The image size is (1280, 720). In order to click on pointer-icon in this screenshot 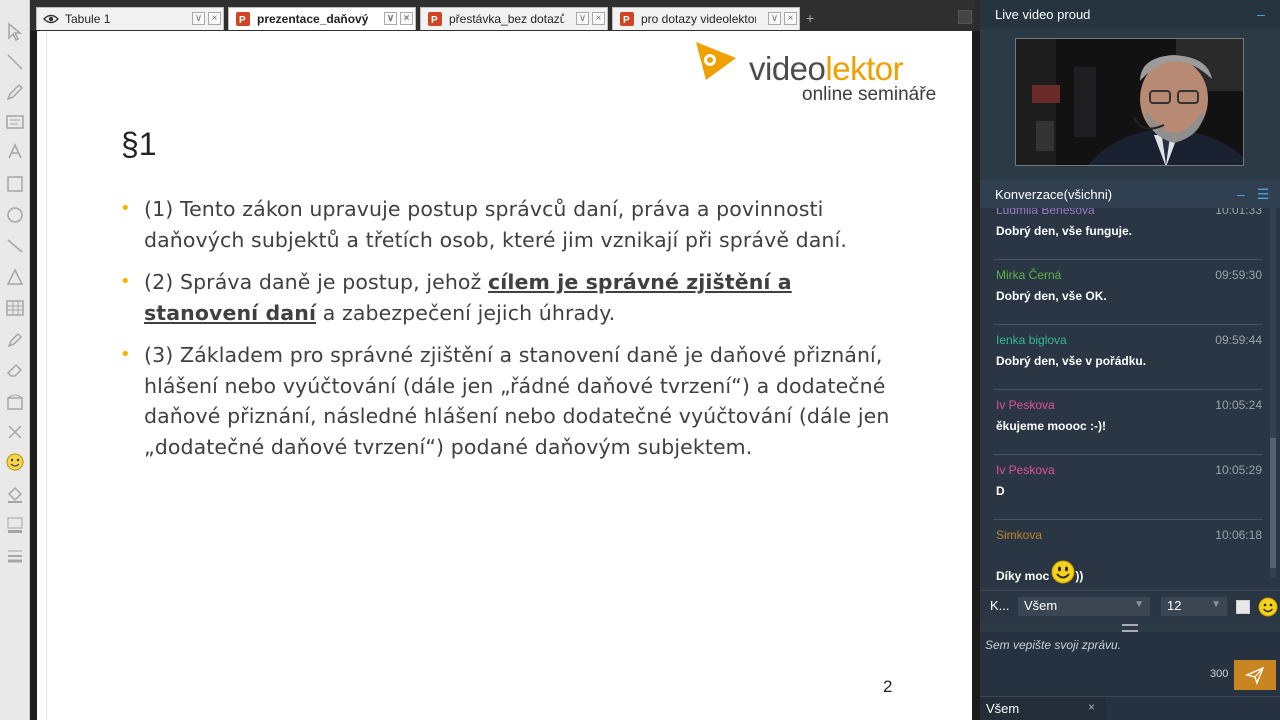, I will do `click(15, 32)`.